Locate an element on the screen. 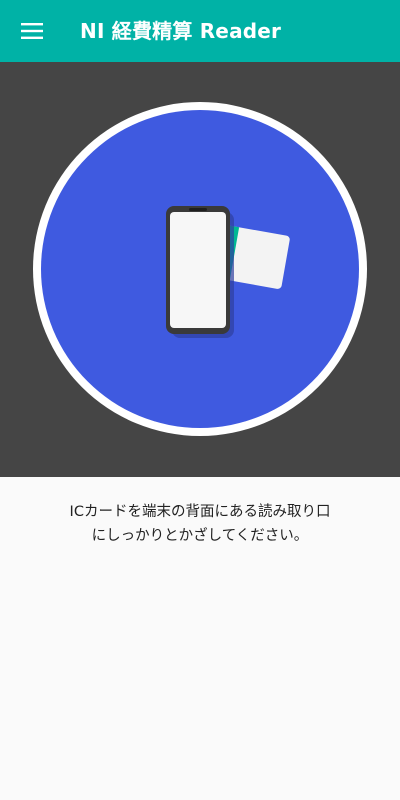 This screenshot has width=400, height=800. app-title: NI 経費精算 Reader is located at coordinates (181, 31).